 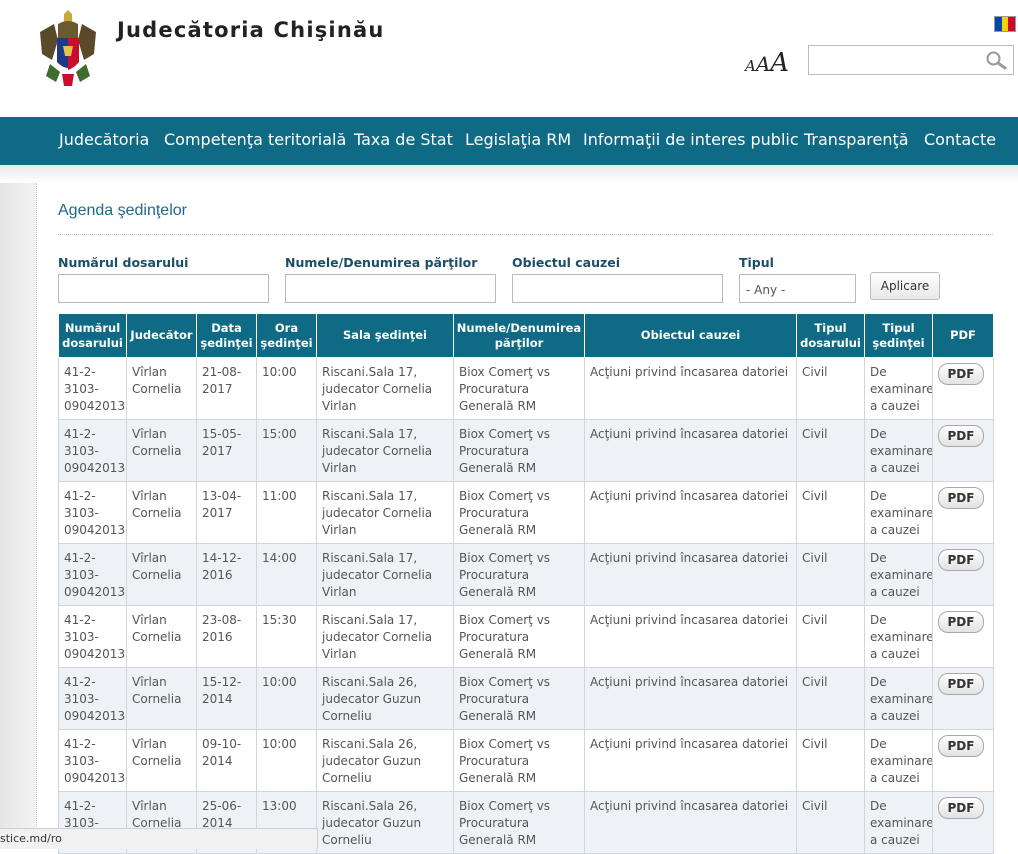 What do you see at coordinates (255, 139) in the screenshot?
I see `nav-item-competenta-teritoriala: Competenţa teritorială` at bounding box center [255, 139].